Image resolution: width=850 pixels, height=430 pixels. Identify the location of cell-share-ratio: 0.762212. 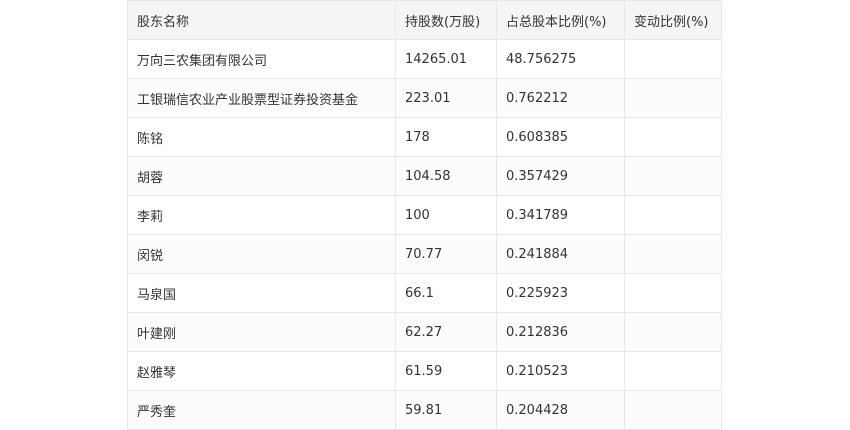
(560, 98).